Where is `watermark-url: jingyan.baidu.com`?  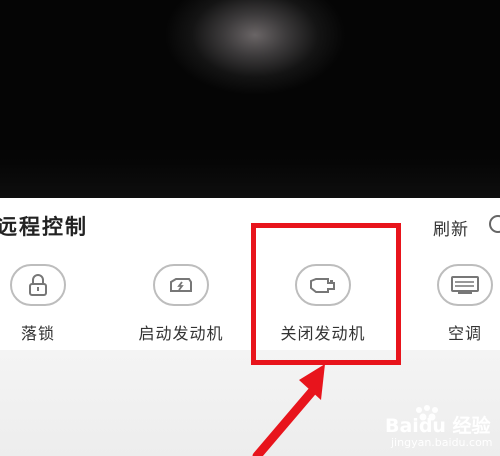 watermark-url: jingyan.baidu.com is located at coordinates (441, 442).